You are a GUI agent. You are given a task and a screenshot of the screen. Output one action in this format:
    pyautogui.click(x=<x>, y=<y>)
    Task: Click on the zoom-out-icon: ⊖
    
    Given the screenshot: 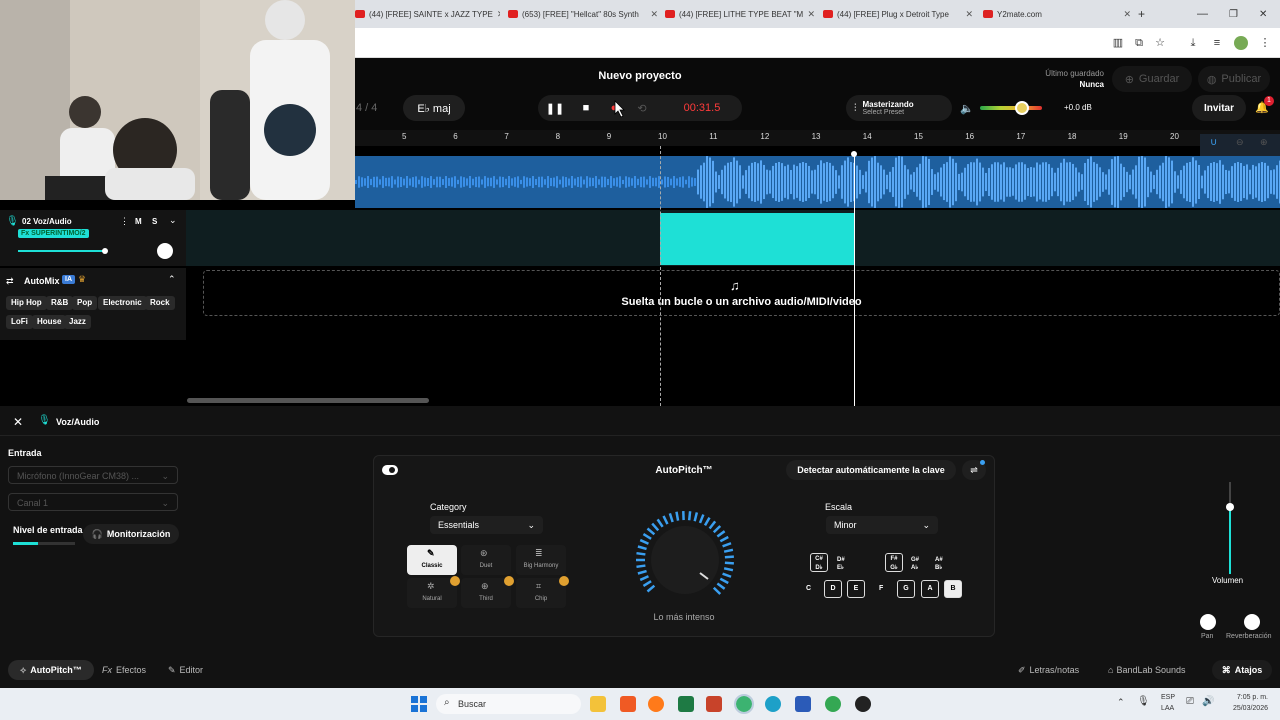 What is the action you would take?
    pyautogui.click(x=1240, y=142)
    